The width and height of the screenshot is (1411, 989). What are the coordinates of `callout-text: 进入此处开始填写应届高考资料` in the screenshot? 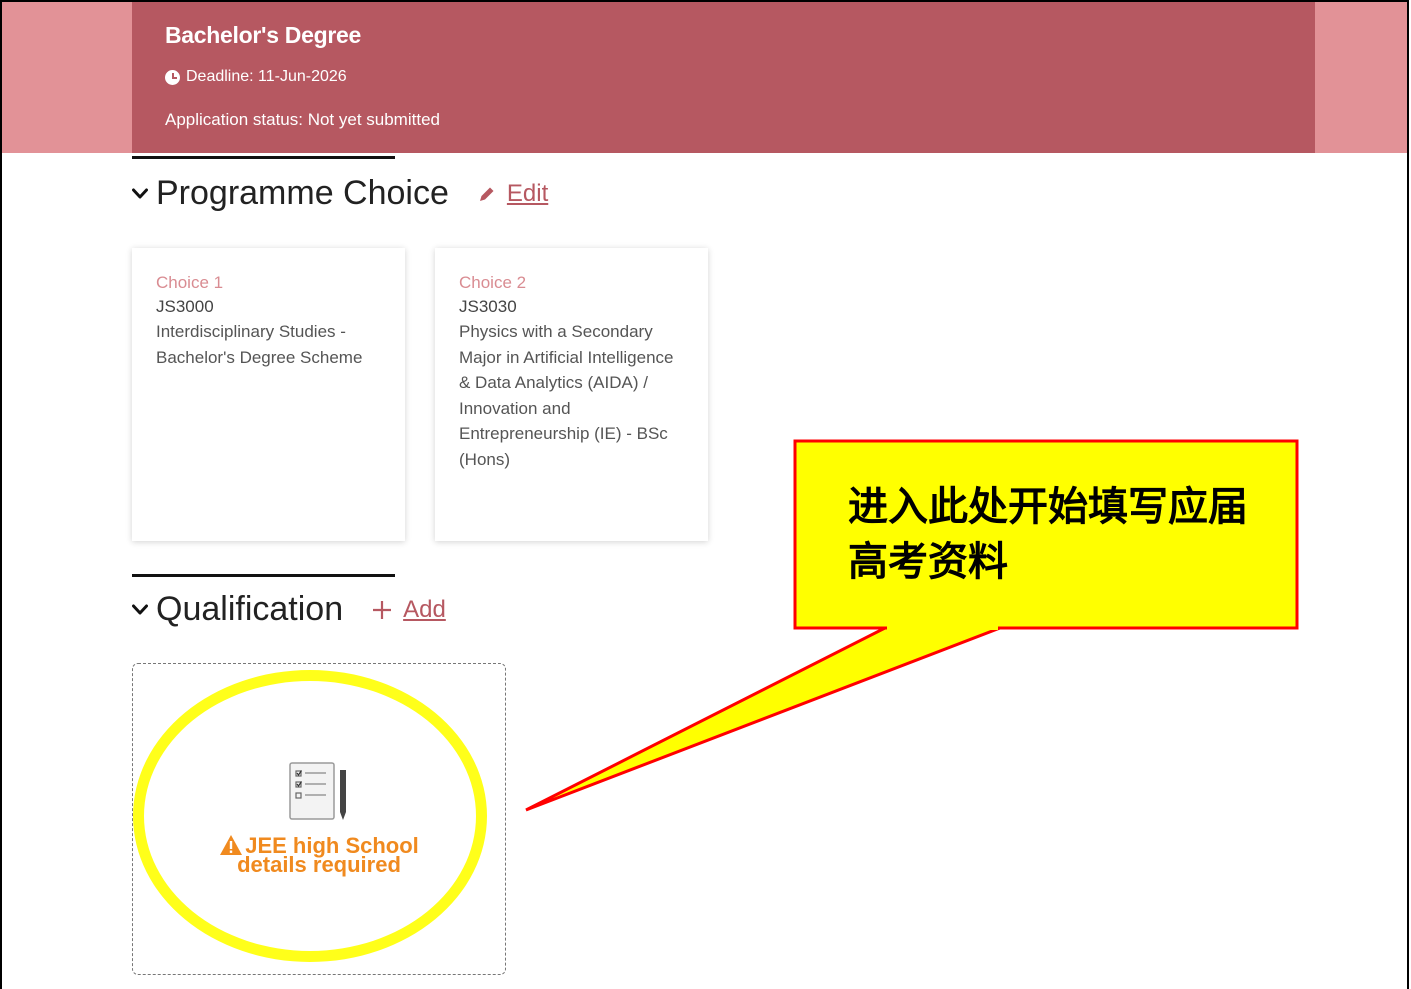 It's located at (1048, 534).